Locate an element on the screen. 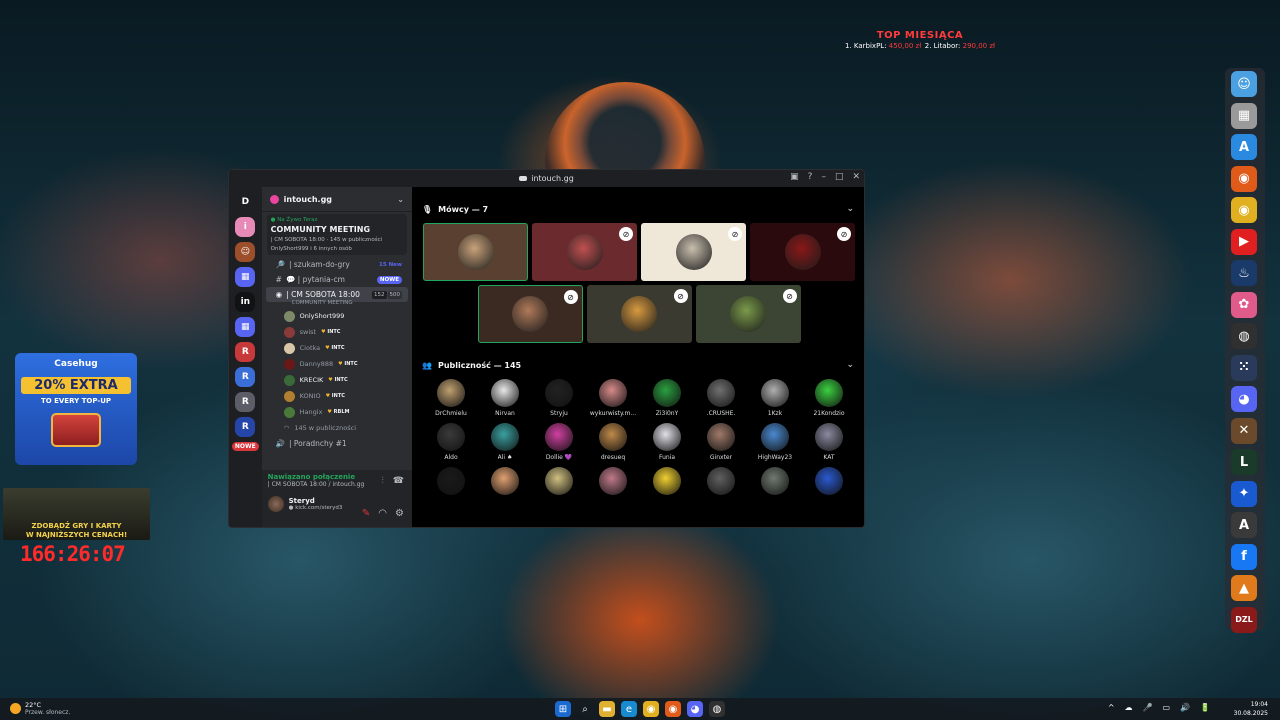 This screenshot has width=1280, height=720. minimize-button: – is located at coordinates (823, 177).